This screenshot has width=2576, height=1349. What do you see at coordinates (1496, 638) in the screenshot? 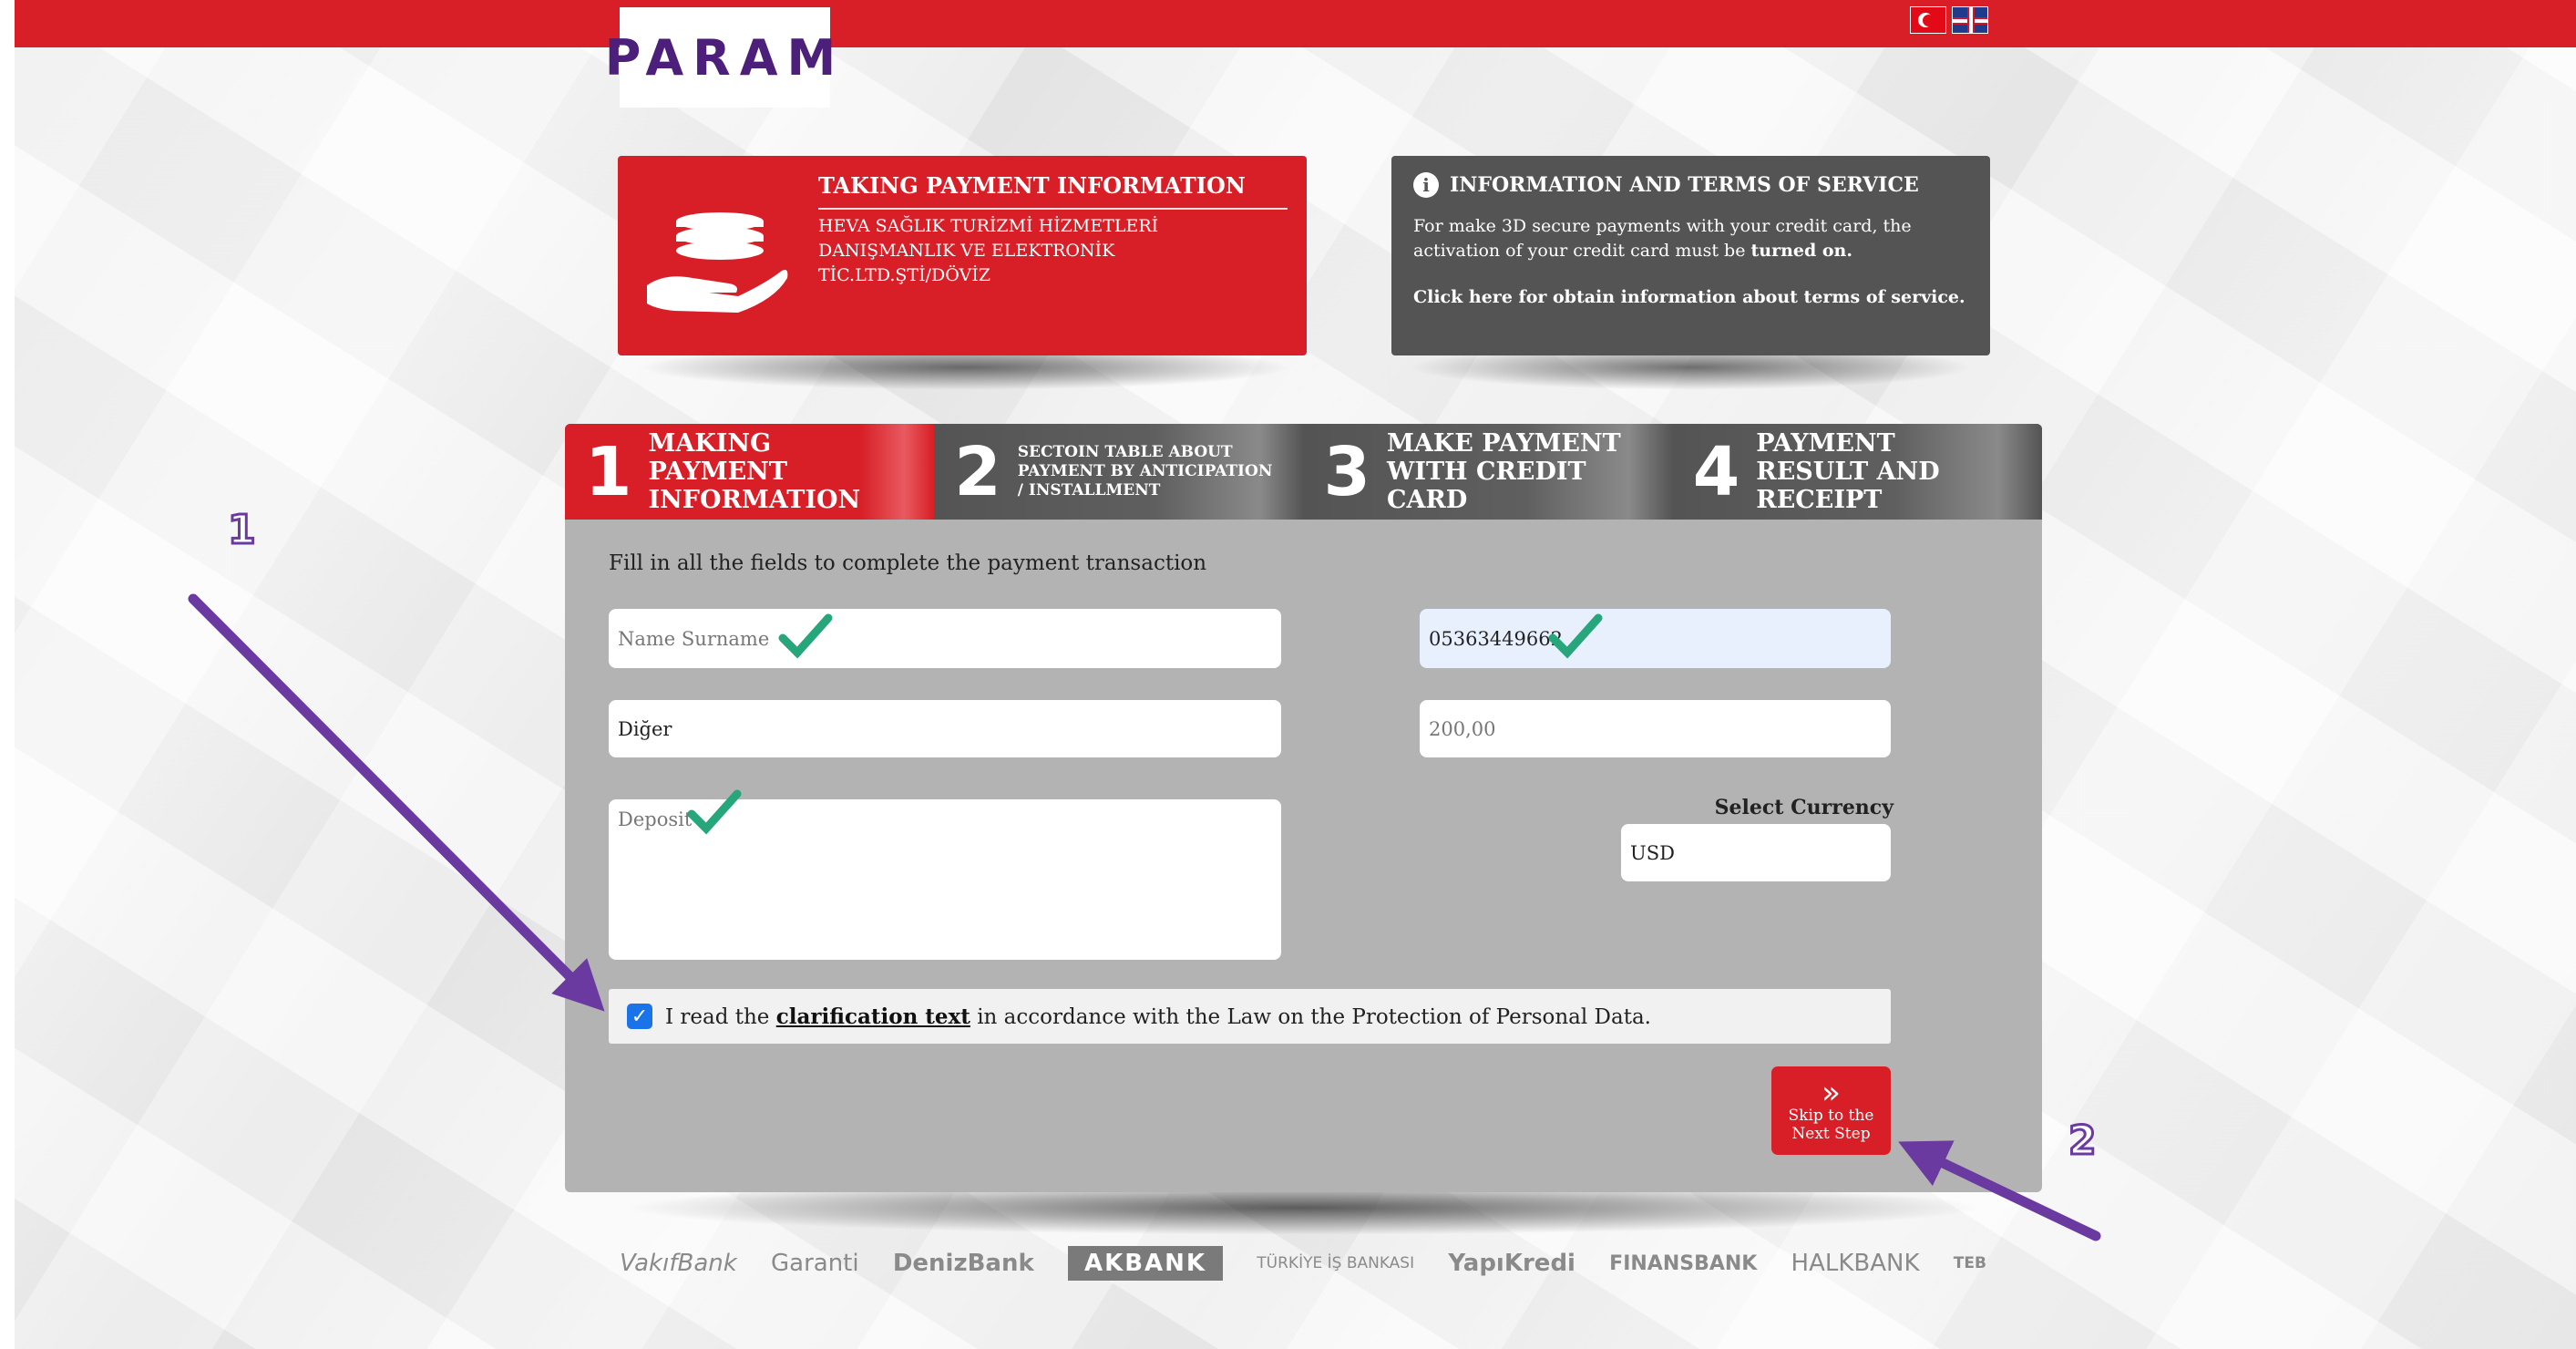
I see `phone-value: 05363449662` at bounding box center [1496, 638].